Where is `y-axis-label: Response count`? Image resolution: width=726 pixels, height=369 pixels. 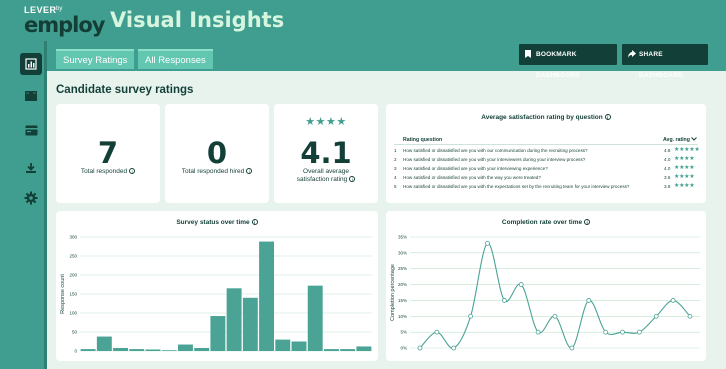 y-axis-label: Response count is located at coordinates (63, 294).